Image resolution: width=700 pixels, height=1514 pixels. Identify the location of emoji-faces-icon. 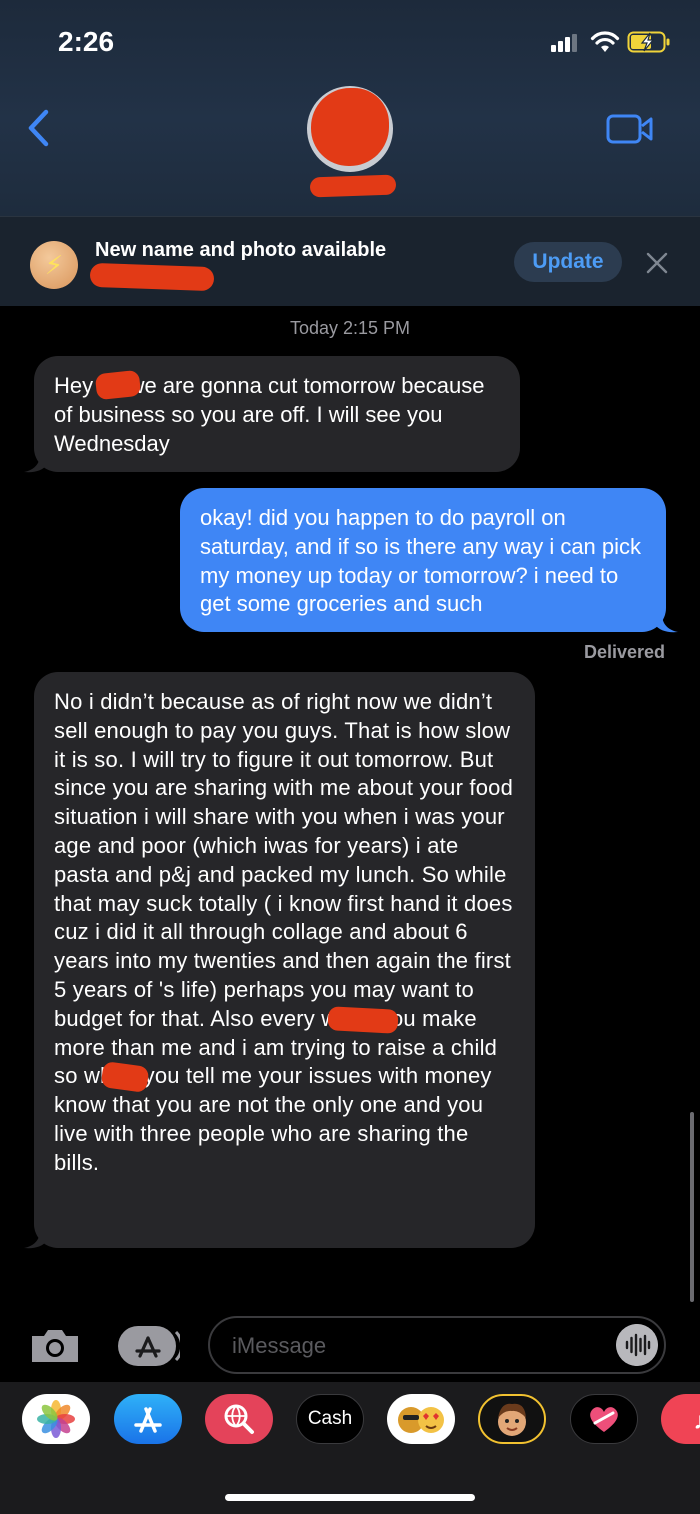
(421, 1420).